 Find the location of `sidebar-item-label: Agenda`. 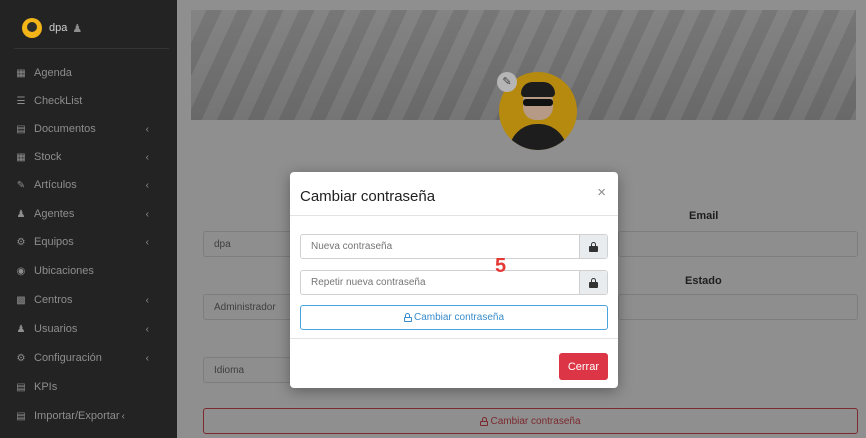

sidebar-item-label: Agenda is located at coordinates (53, 73).